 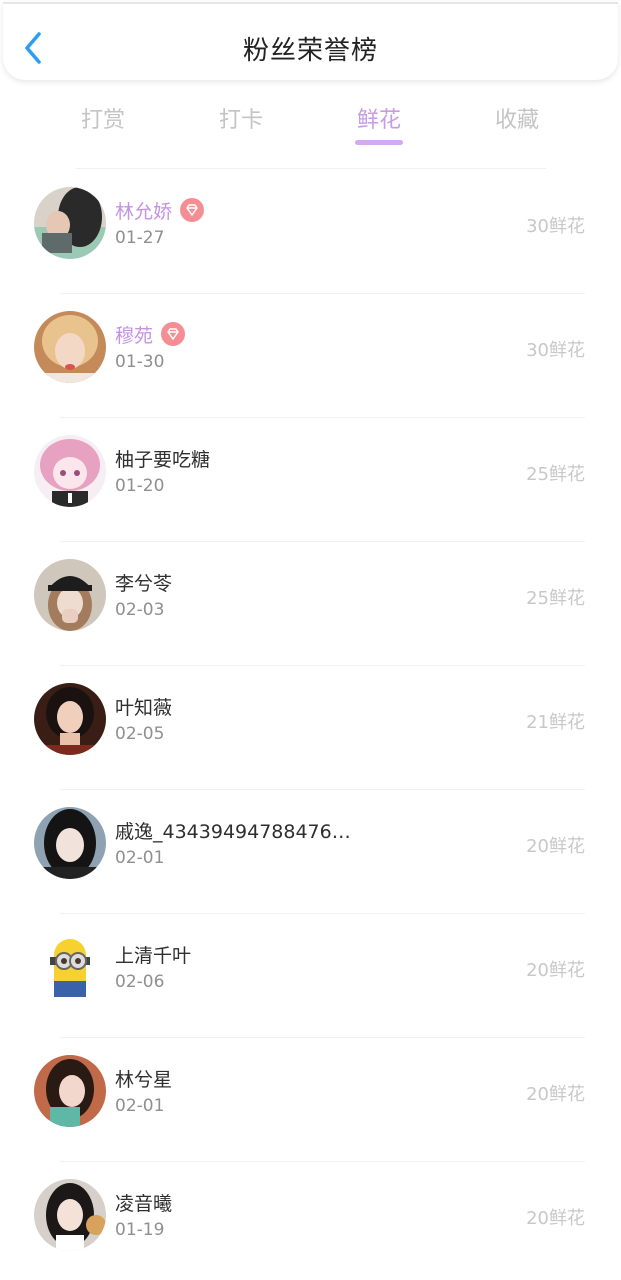 I want to click on flower-count: 21鲜花, so click(x=555, y=722).